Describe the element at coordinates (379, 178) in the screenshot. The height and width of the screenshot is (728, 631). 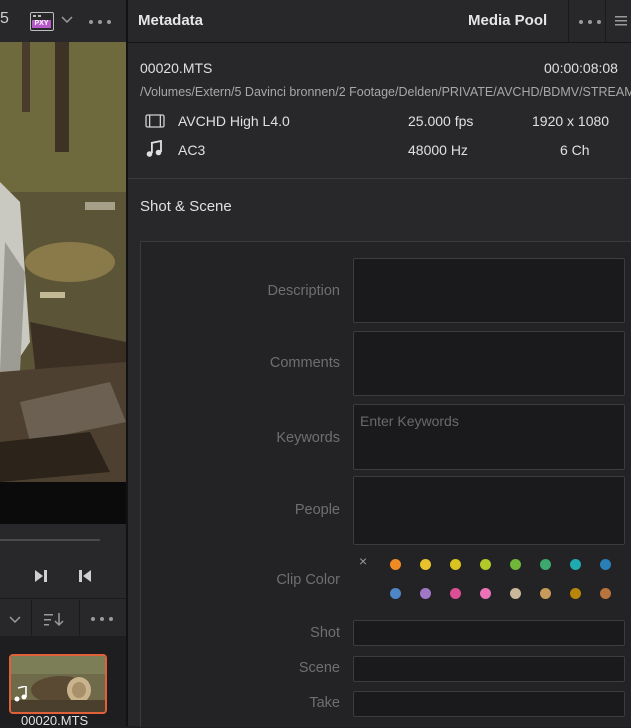
I see `section-divider` at that location.